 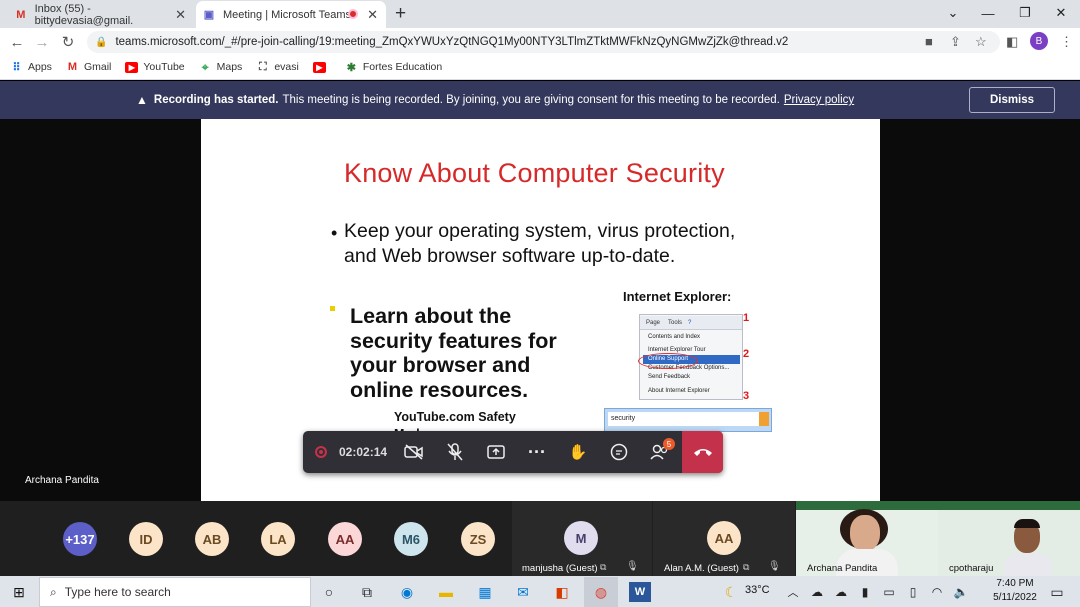 What do you see at coordinates (414, 452) in the screenshot?
I see `camera-off-icon` at bounding box center [414, 452].